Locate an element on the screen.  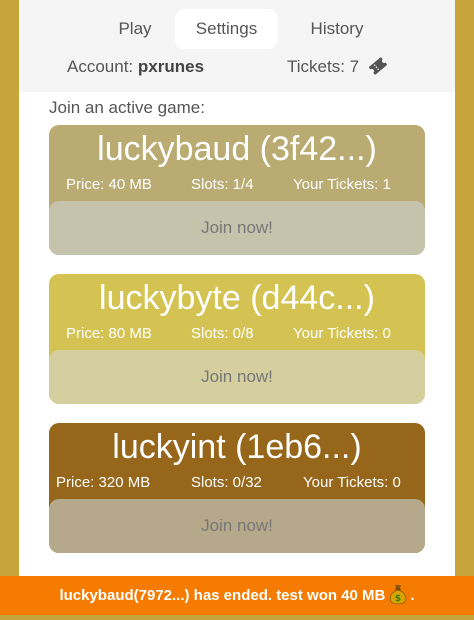
account-name: pxrunes is located at coordinates (171, 66).